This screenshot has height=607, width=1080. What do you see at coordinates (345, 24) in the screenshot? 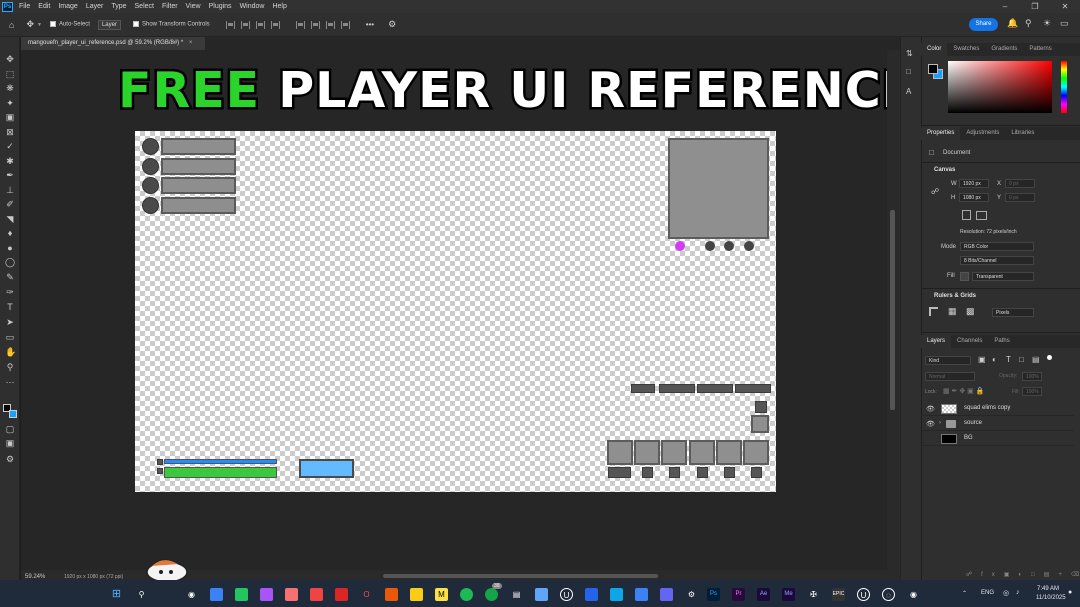
I see `distribute-vertical-icon` at bounding box center [345, 24].